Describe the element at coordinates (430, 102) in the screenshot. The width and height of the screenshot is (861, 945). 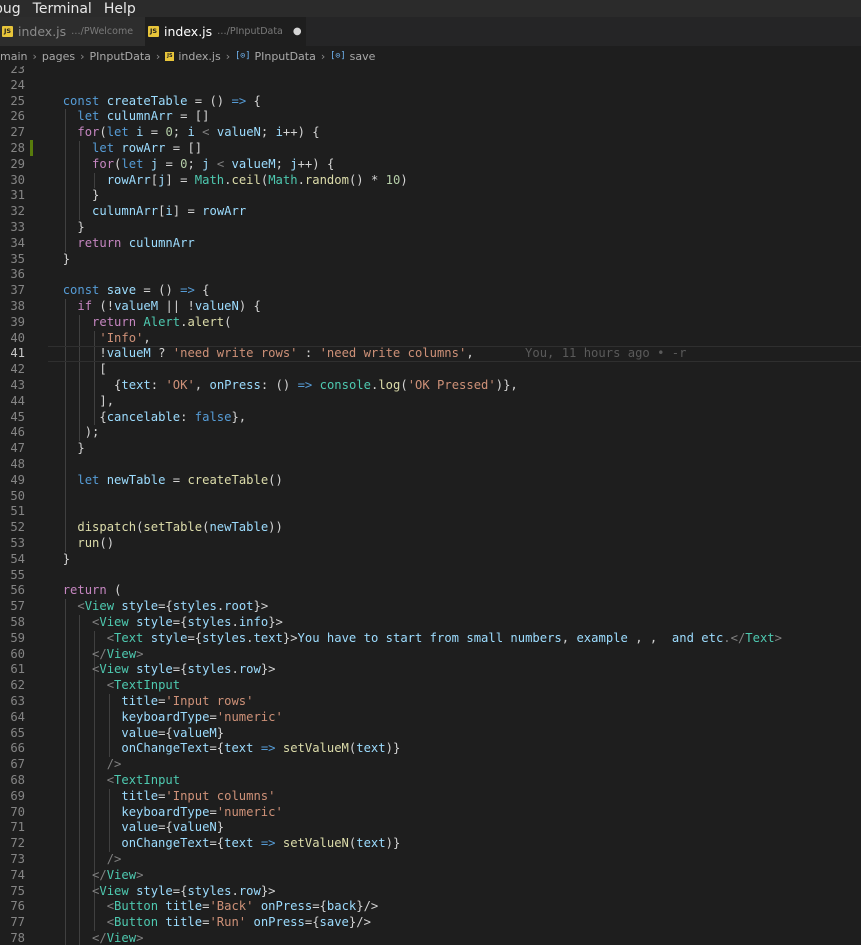
I see `code-line-25: 25 const createTable = () => {` at that location.